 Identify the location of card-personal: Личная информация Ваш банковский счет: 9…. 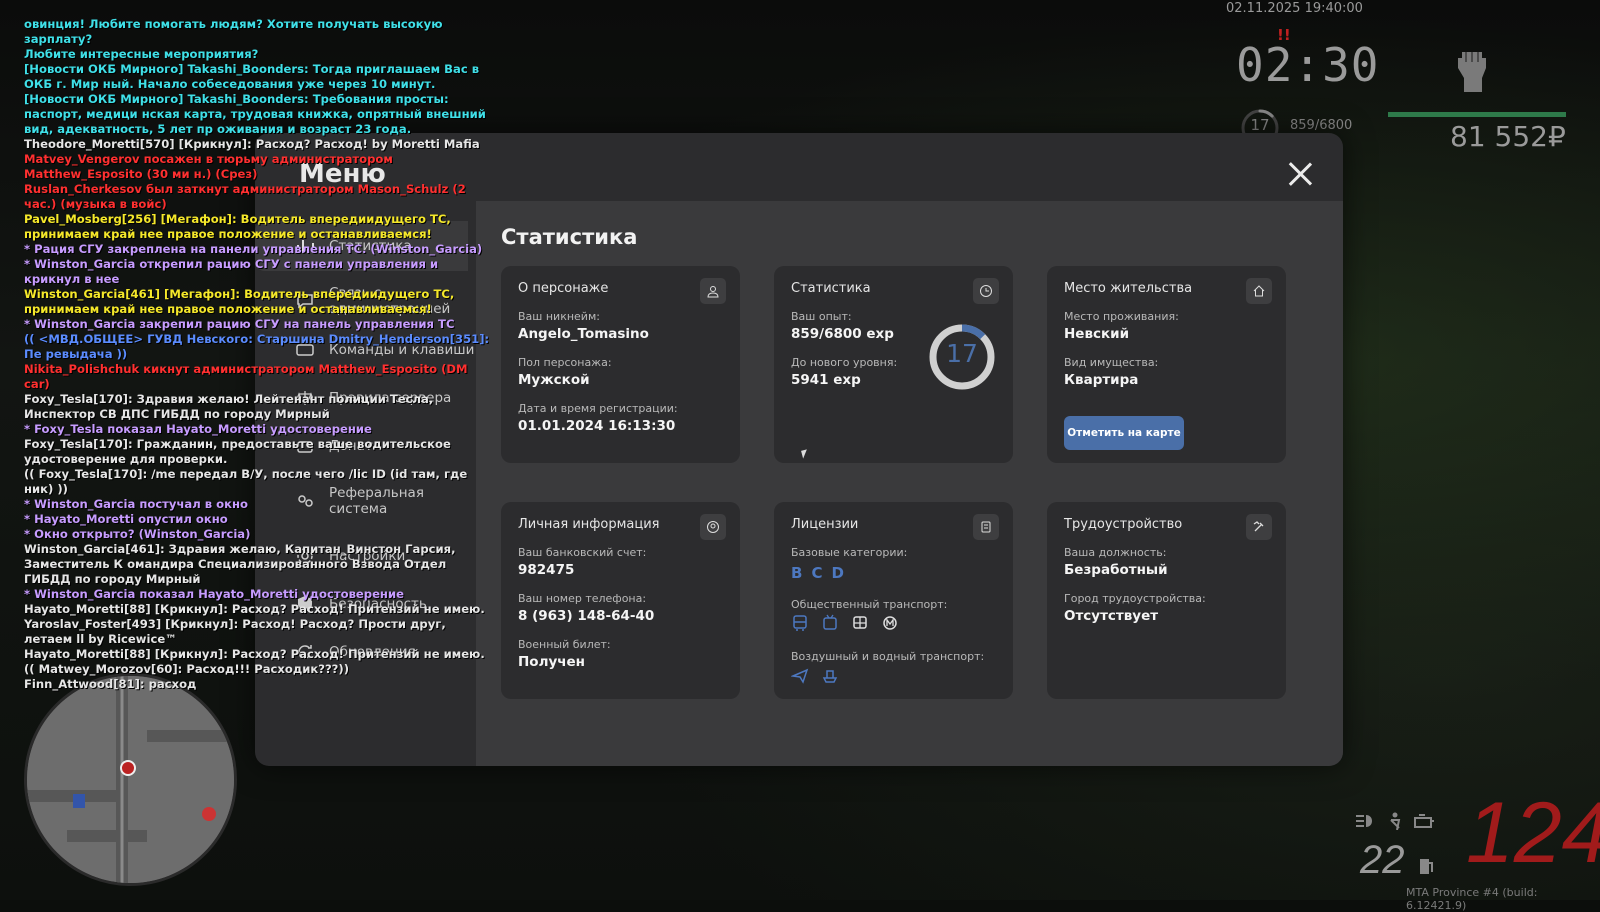
(620, 600).